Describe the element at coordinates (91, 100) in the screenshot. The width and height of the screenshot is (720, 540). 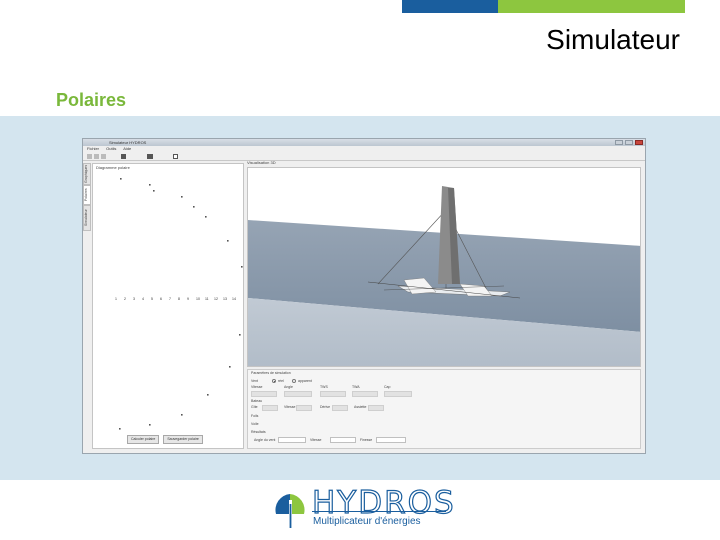
I see `section-title: Polaires` at that location.